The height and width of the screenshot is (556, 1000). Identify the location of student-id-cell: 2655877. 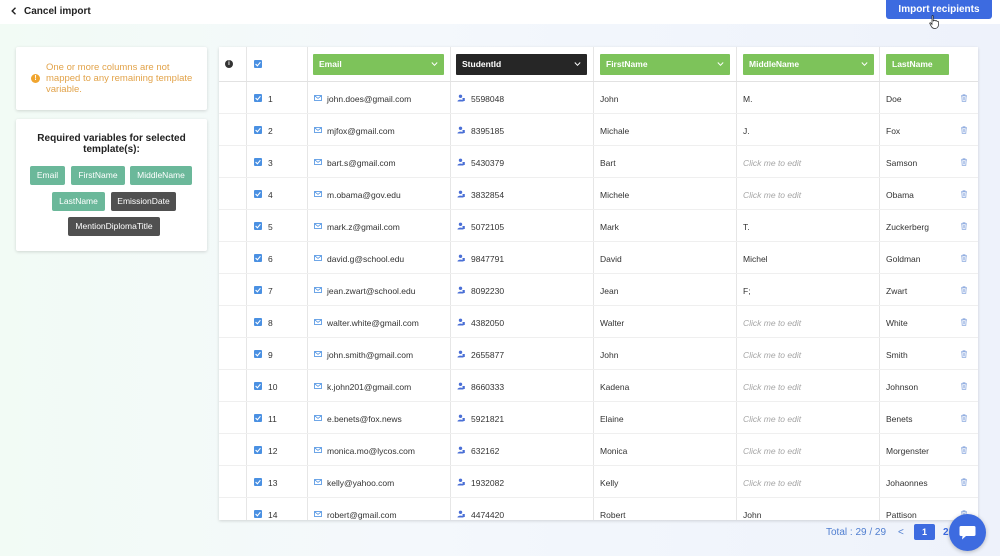
(487, 355).